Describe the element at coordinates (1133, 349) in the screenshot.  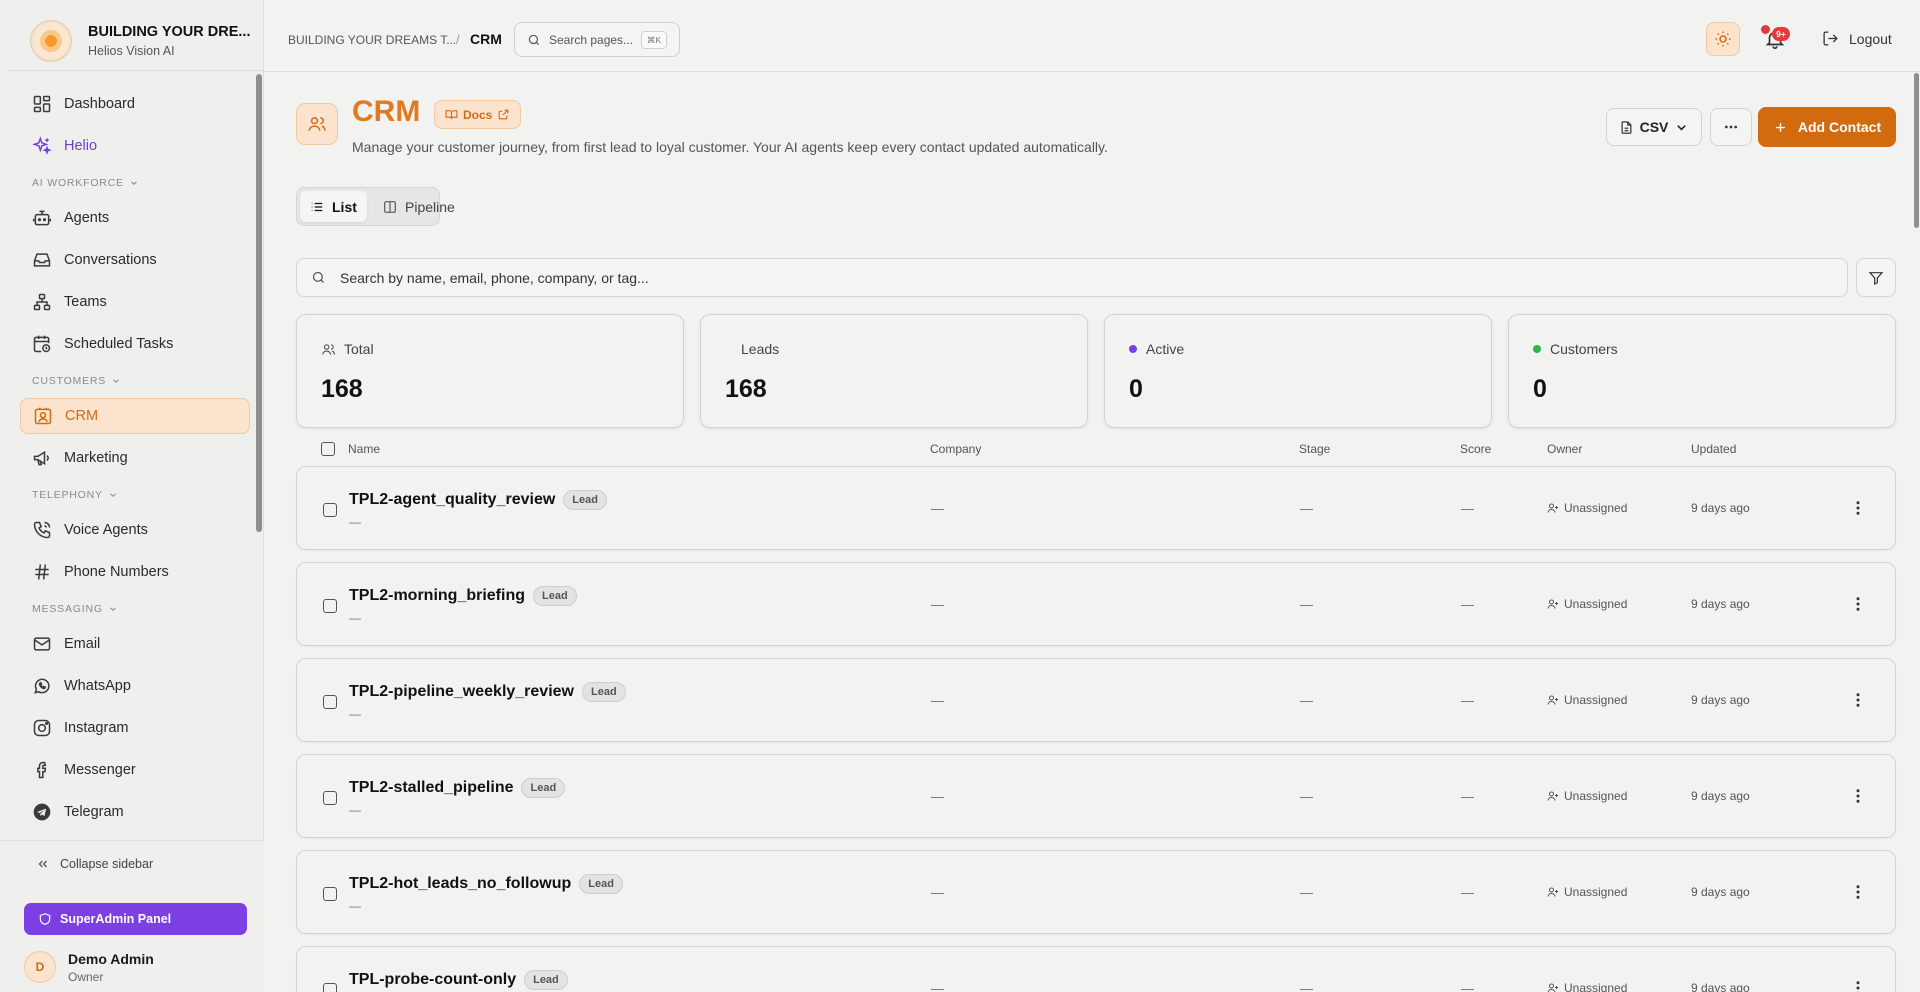
I see `status-dot` at that location.